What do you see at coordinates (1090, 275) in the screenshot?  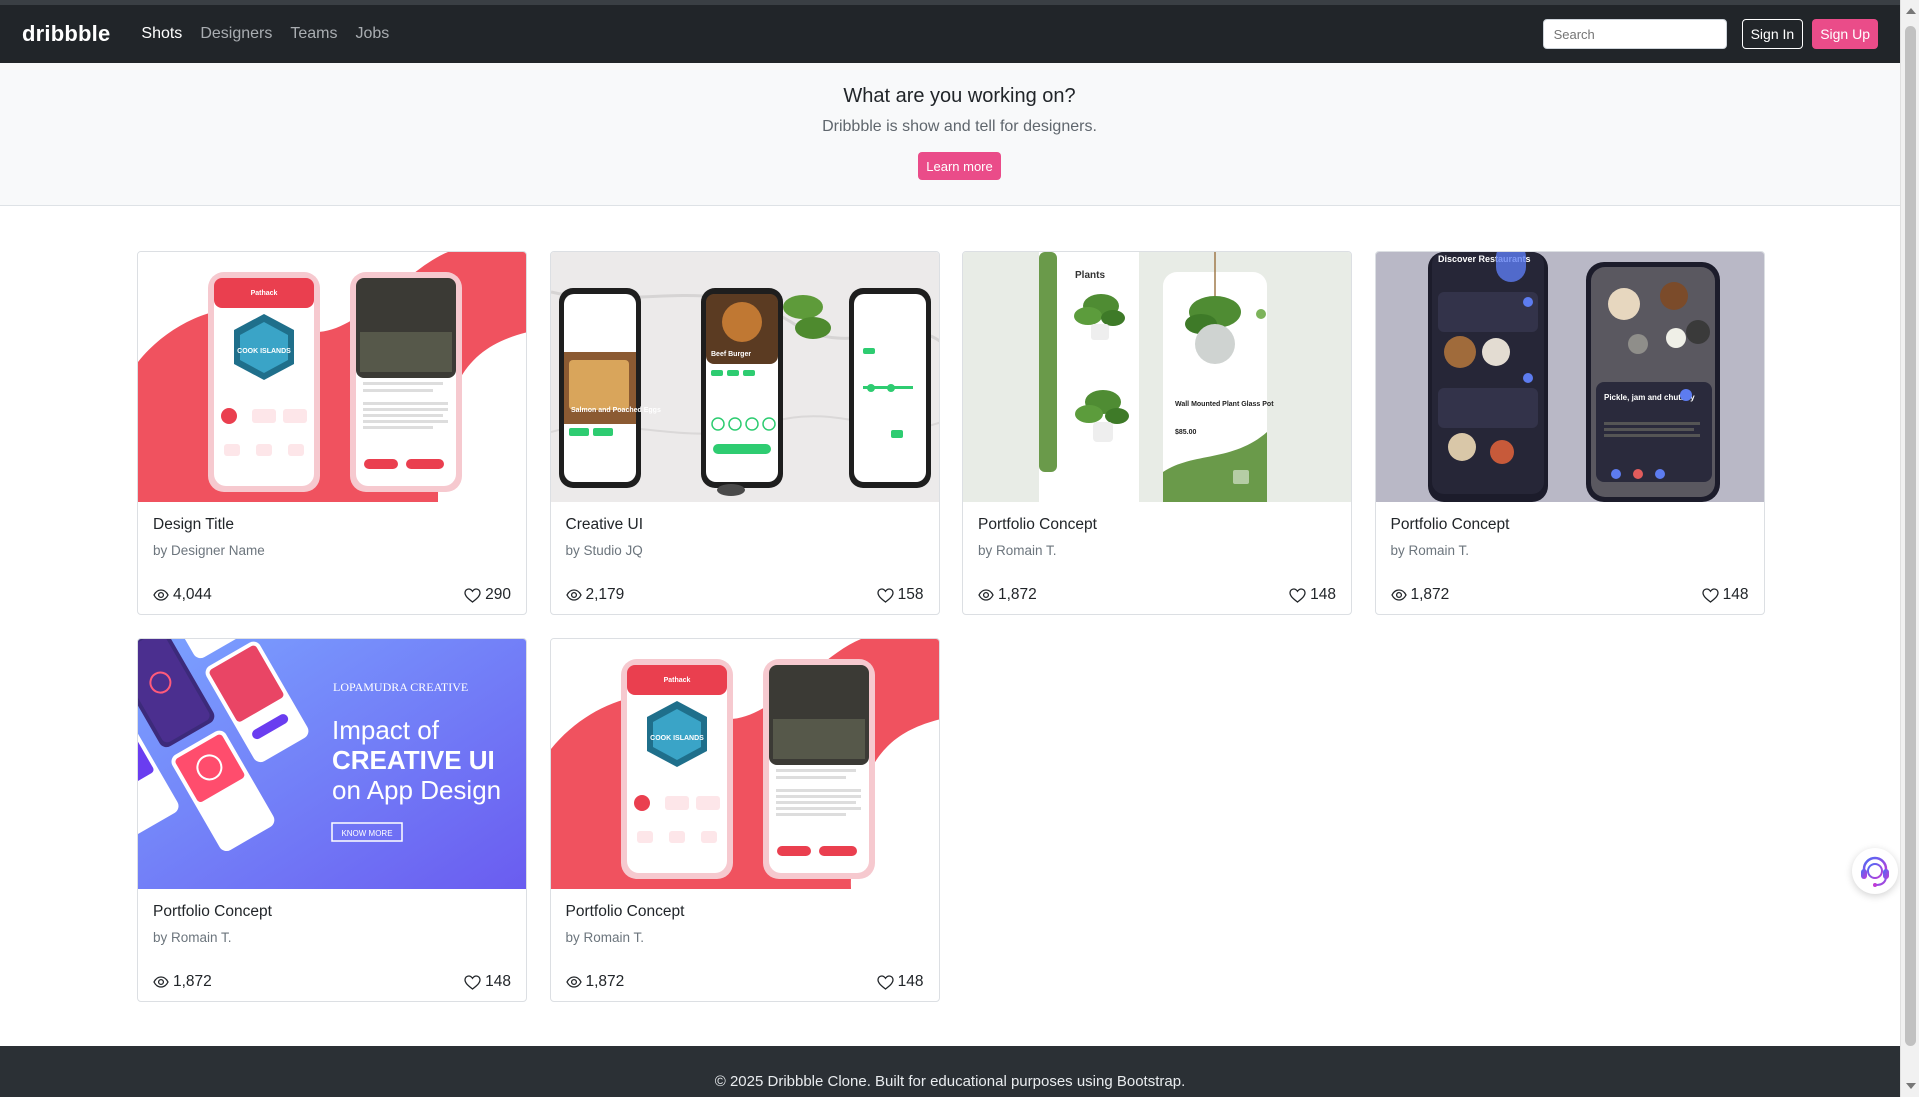 I see `shot-thumb-text: Plants` at bounding box center [1090, 275].